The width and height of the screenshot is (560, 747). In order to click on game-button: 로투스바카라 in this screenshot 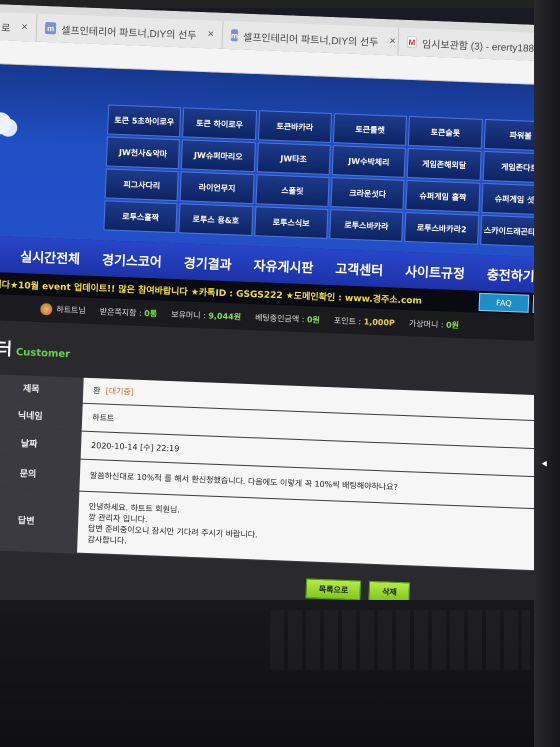, I will do `click(366, 225)`.